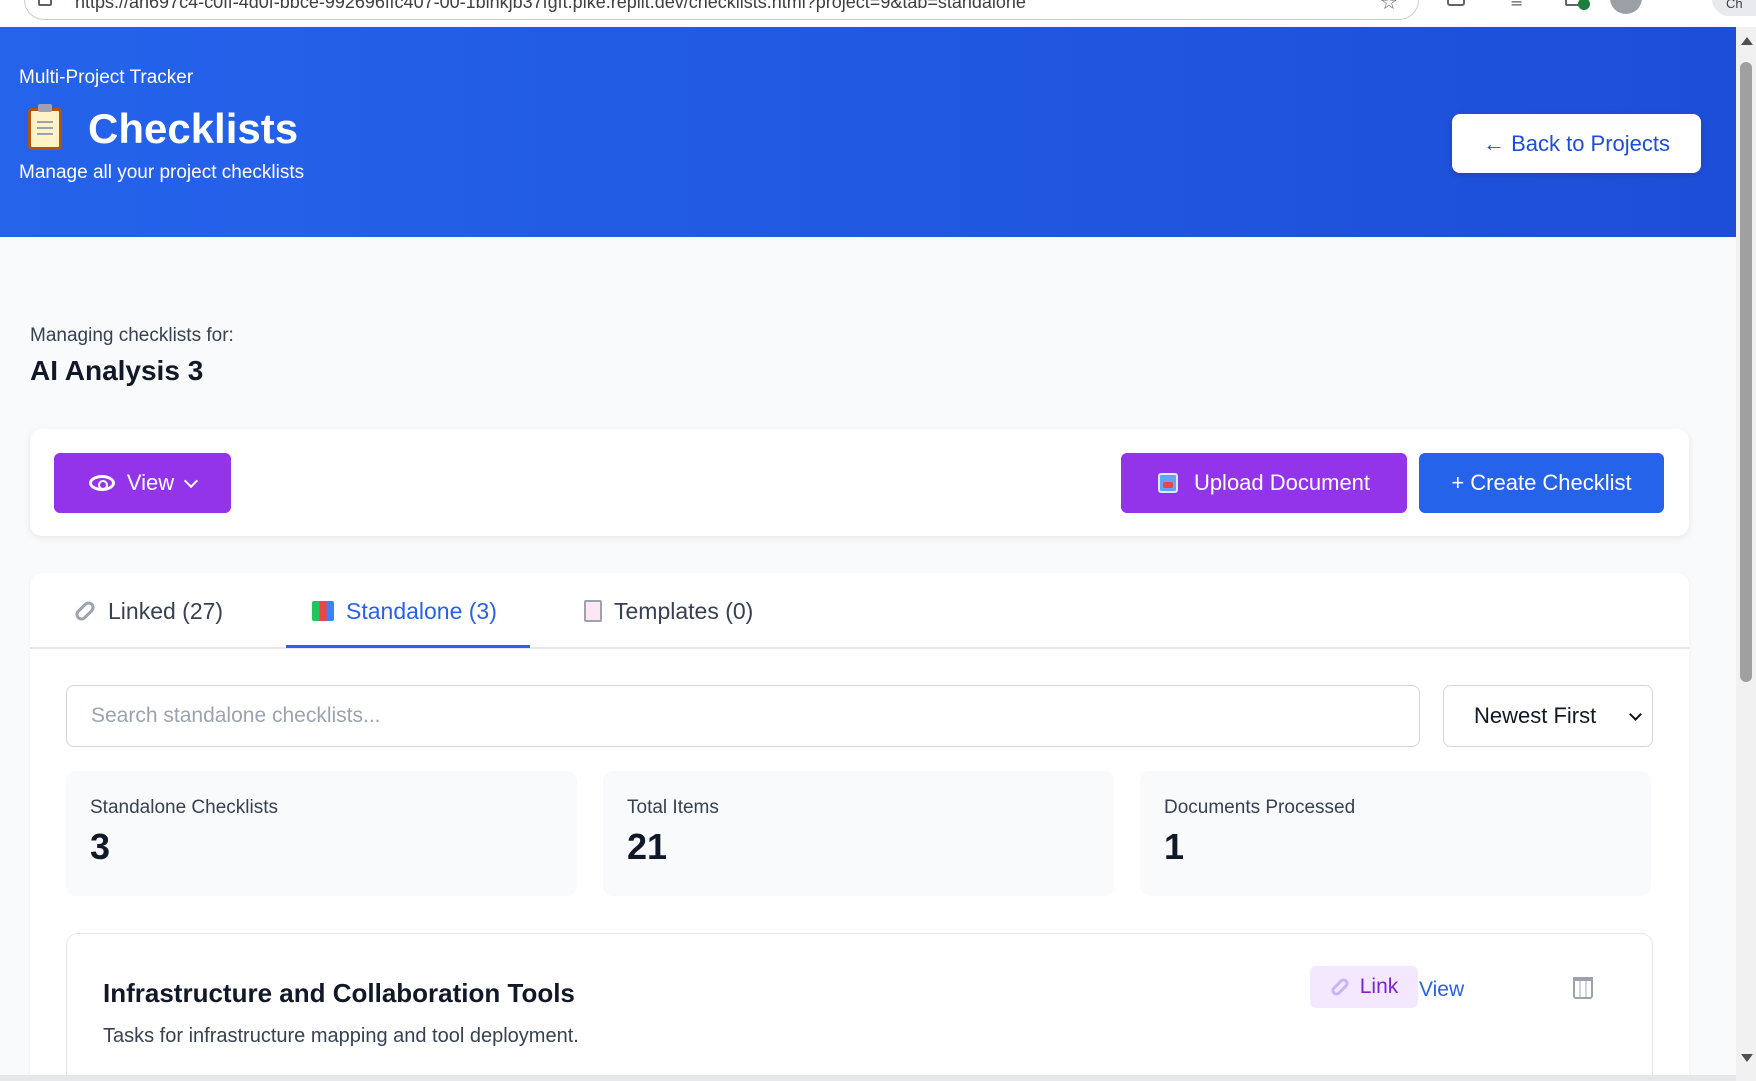 This screenshot has width=1756, height=1081. I want to click on title-row: Checklists, so click(163, 128).